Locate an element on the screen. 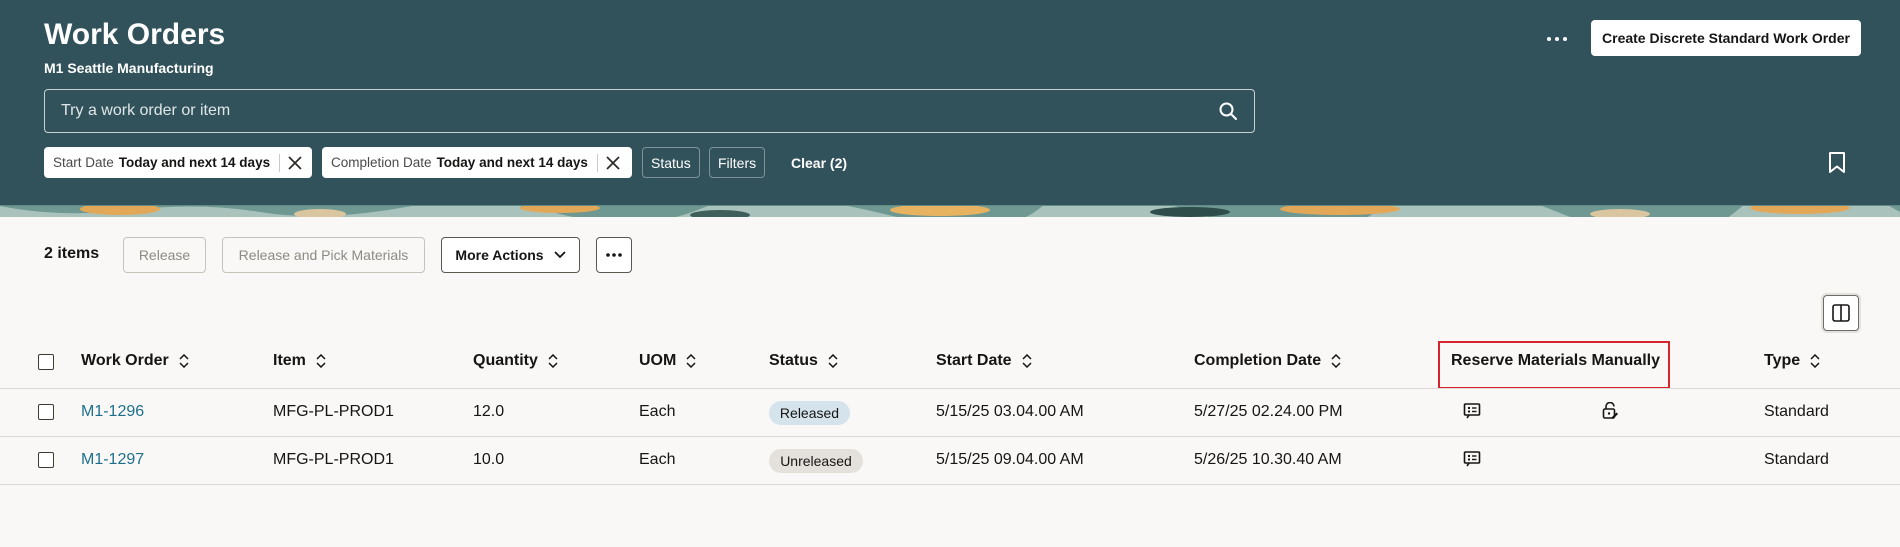 The height and width of the screenshot is (547, 1900). chevron-down-icon is located at coordinates (559, 255).